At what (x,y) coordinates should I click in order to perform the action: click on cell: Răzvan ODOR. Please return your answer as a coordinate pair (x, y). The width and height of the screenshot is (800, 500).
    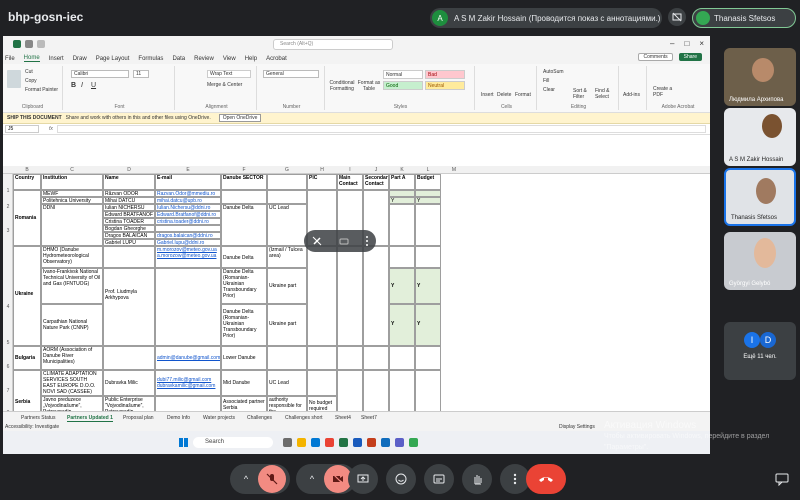
    Looking at the image, I should click on (129, 193).